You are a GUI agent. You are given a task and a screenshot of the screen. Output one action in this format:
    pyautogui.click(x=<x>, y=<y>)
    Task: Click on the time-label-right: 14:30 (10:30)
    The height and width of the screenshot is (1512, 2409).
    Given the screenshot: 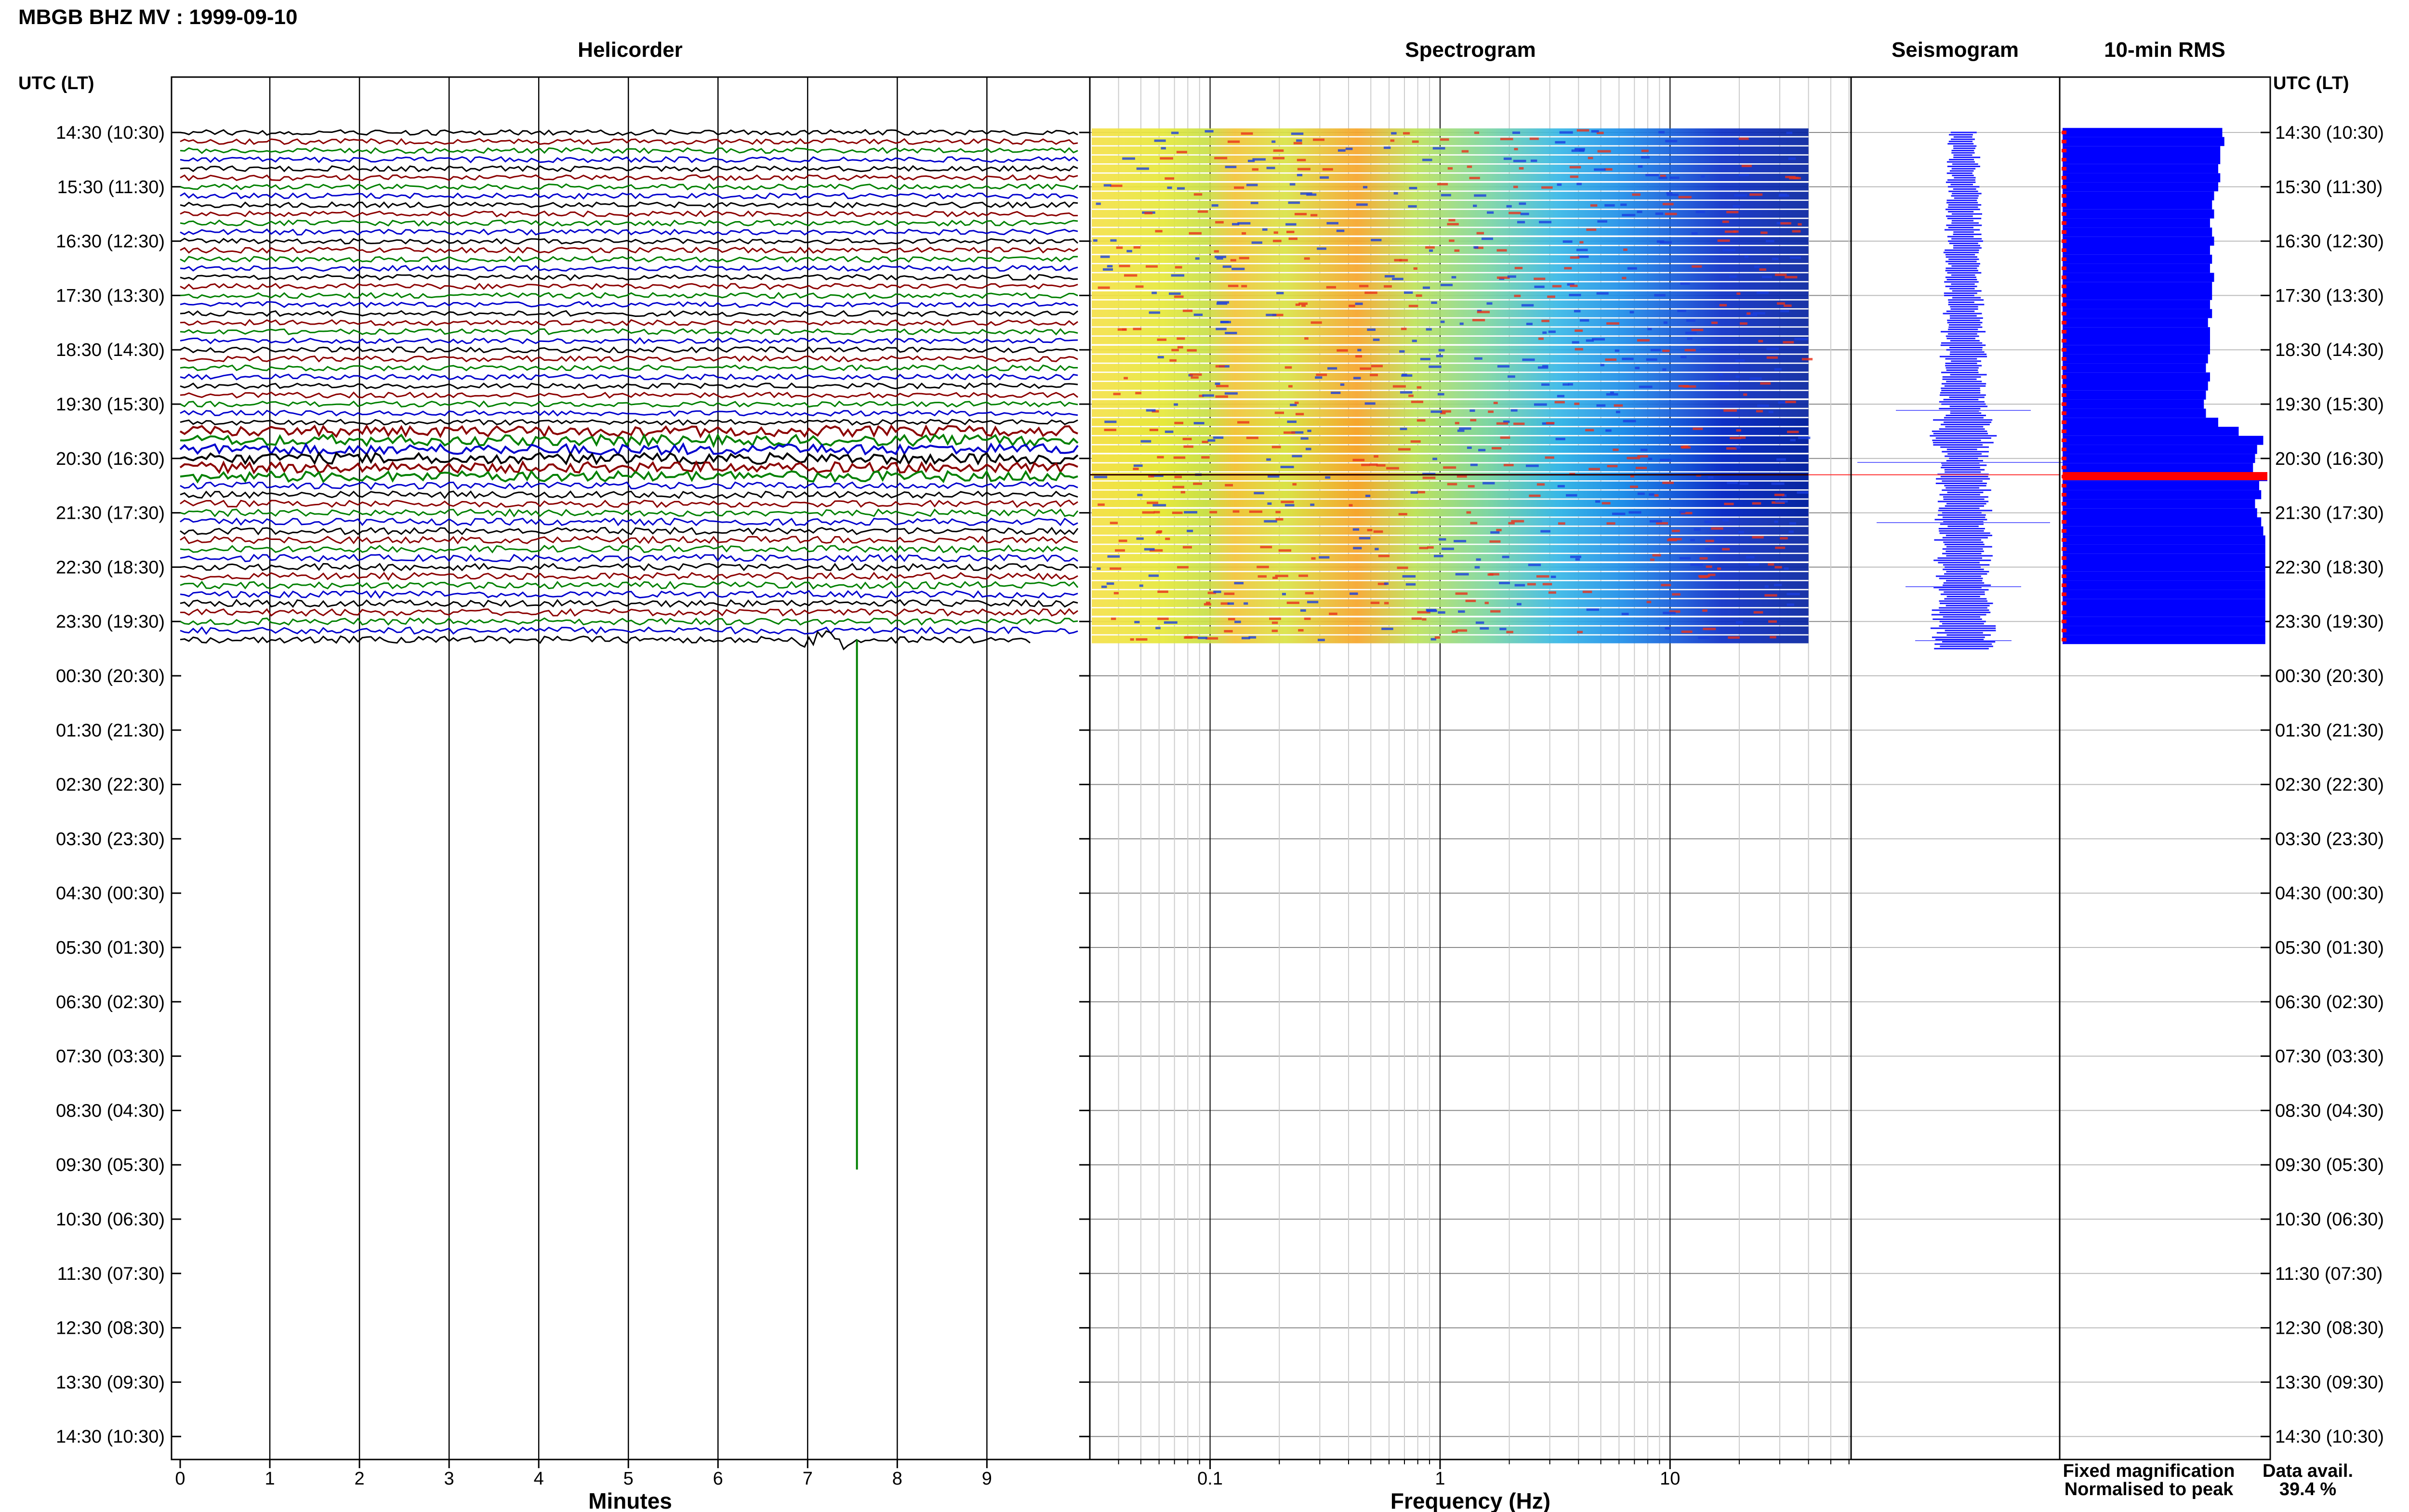 What is the action you would take?
    pyautogui.click(x=2329, y=1437)
    